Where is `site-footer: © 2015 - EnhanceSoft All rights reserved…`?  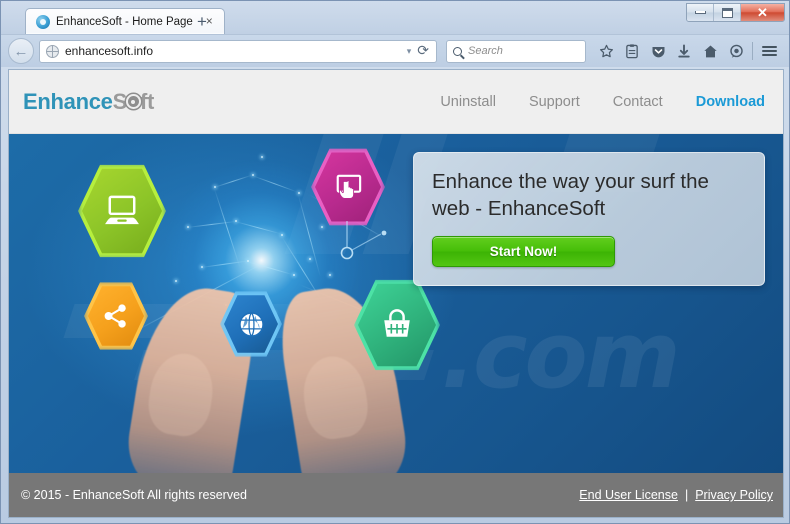
site-footer: © 2015 - EnhanceSoft All rights reserved… is located at coordinates (396, 495).